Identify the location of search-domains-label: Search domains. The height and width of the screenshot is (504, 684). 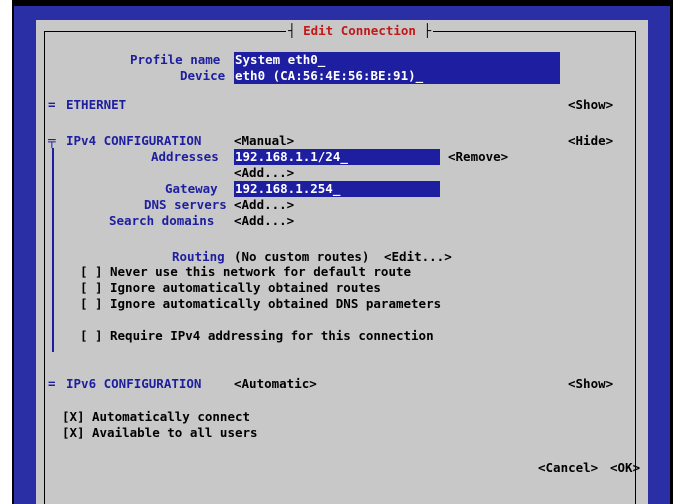
(162, 220).